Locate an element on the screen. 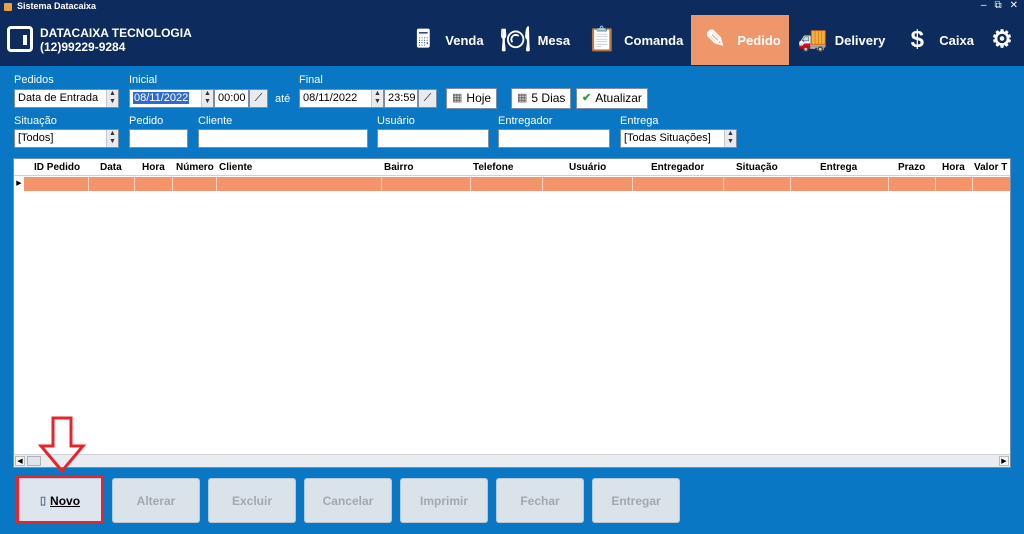 This screenshot has width=1024, height=534. scroll-right-icon: ▶ is located at coordinates (1004, 461).